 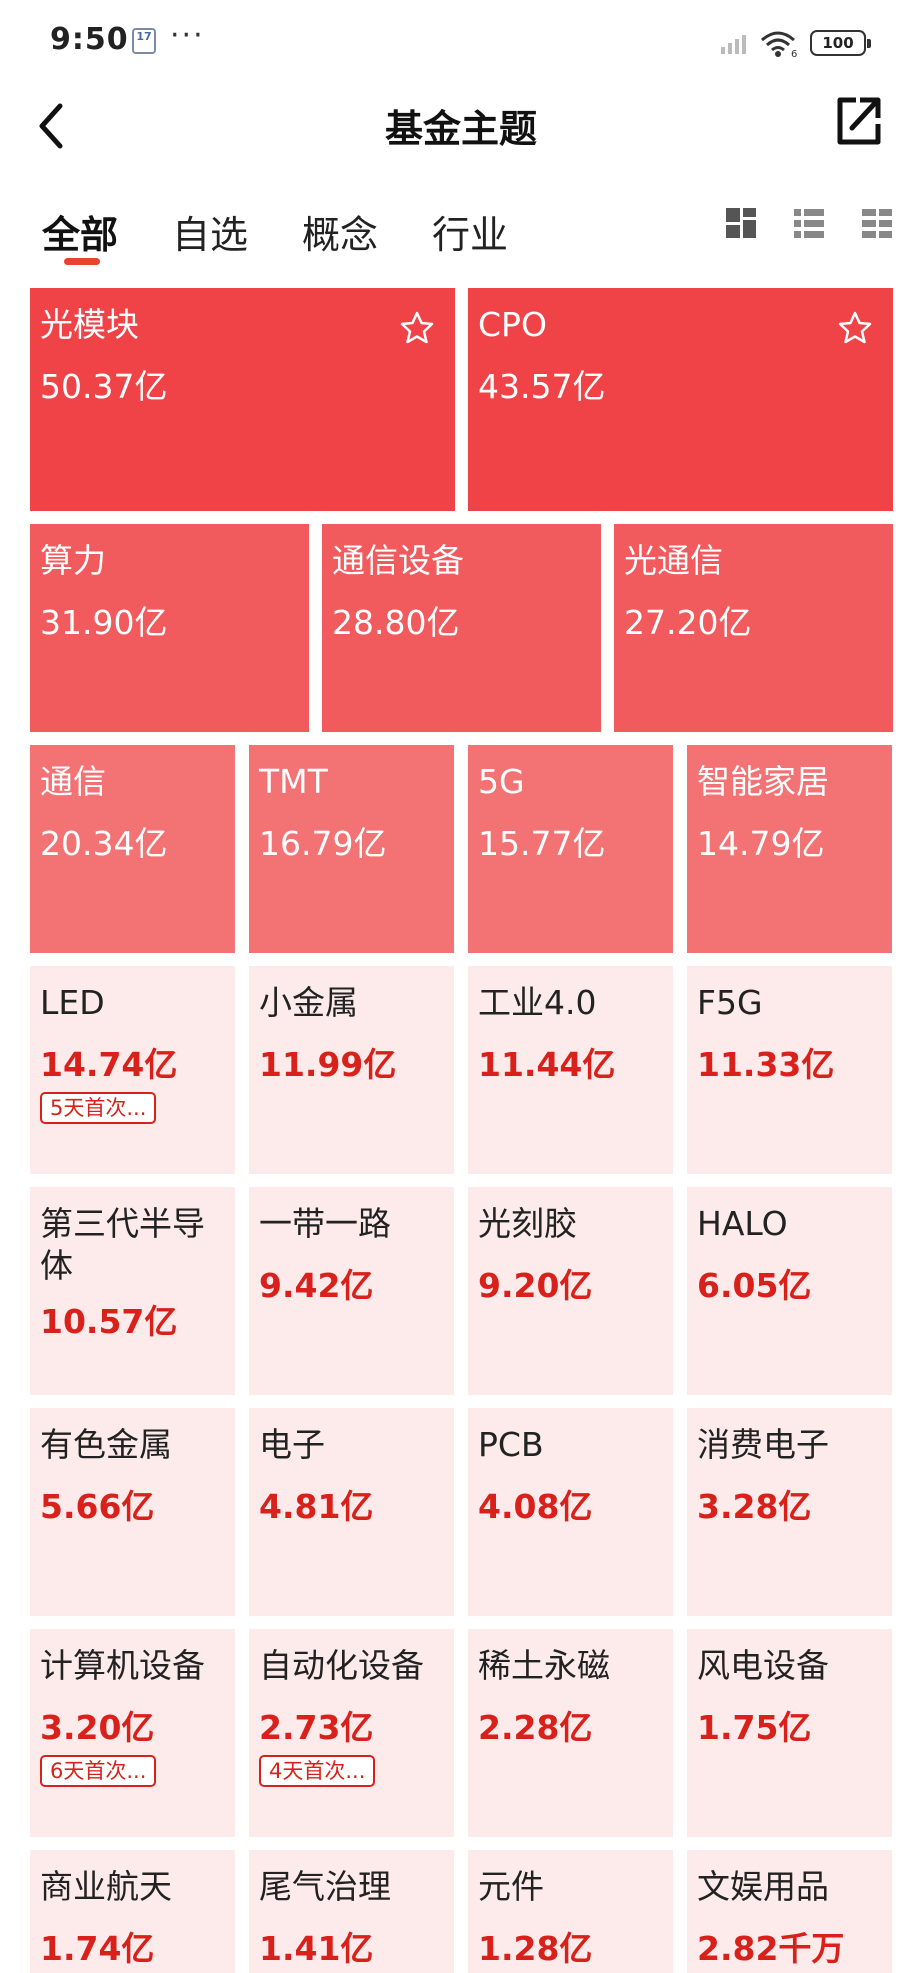 I want to click on theme-value: 16.79亿, so click(x=323, y=843).